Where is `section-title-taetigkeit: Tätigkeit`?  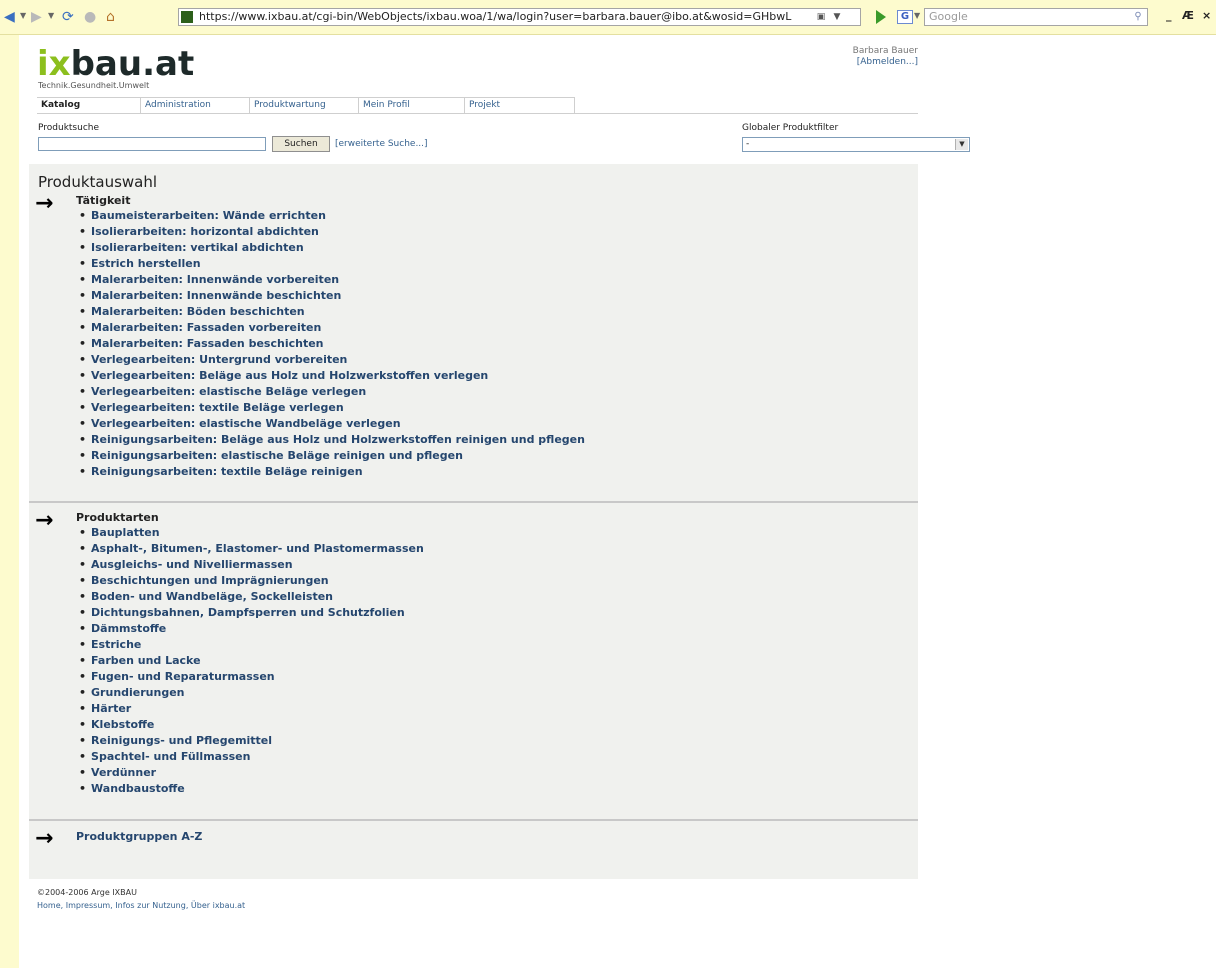
section-title-taetigkeit: Tätigkeit is located at coordinates (103, 200).